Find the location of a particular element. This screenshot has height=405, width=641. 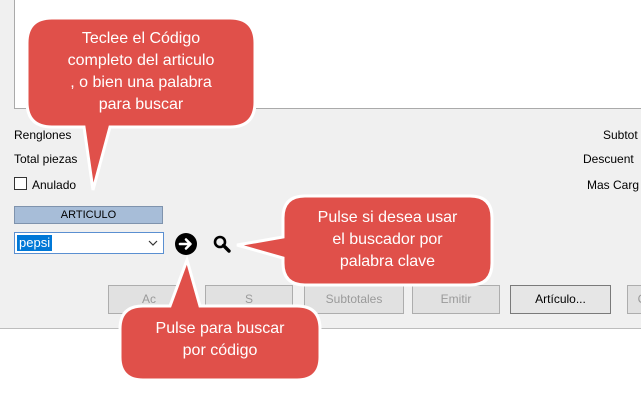

total-piezas-label: Total piezas is located at coordinates (46, 159).